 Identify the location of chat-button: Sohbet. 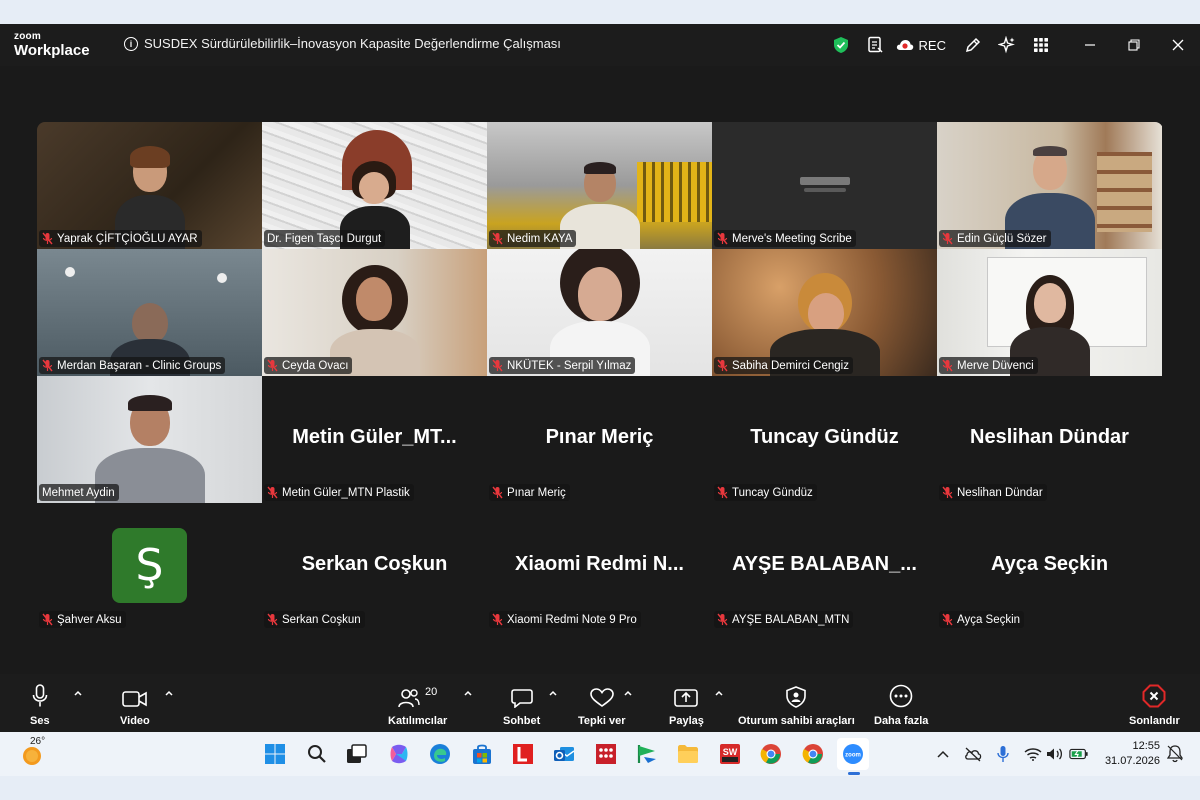
(521, 704).